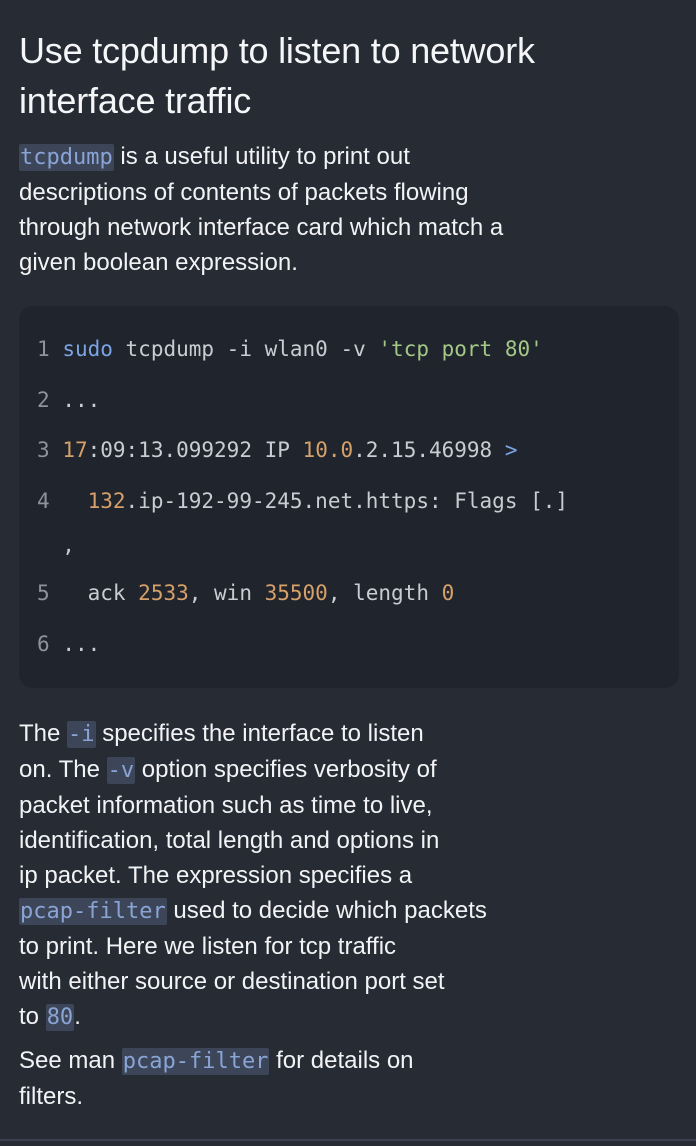 This screenshot has height=1146, width=696. I want to click on code-text: , length, so click(384, 593).